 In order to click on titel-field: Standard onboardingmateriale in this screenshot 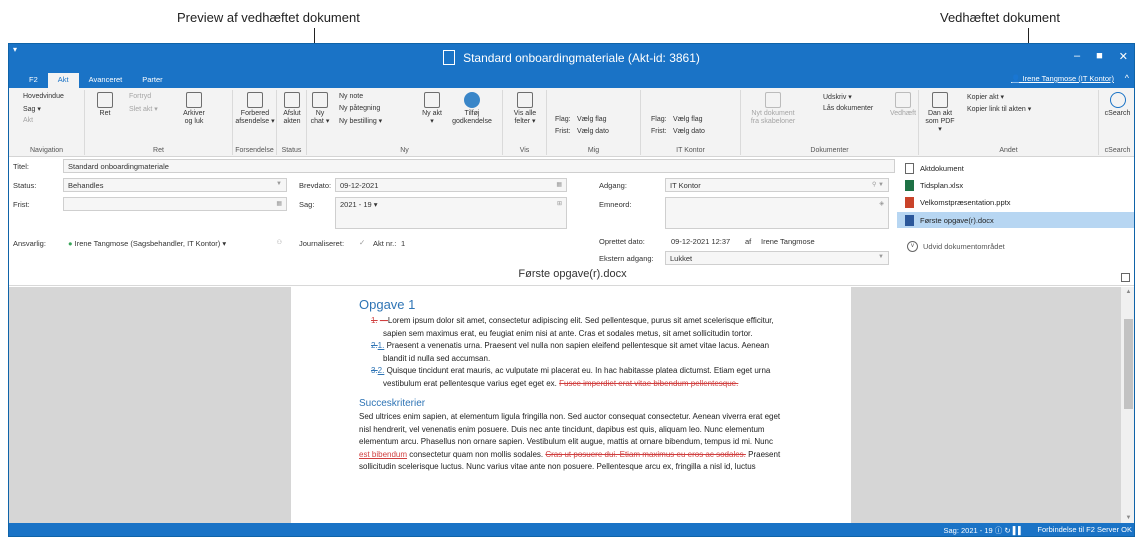, I will do `click(479, 166)`.